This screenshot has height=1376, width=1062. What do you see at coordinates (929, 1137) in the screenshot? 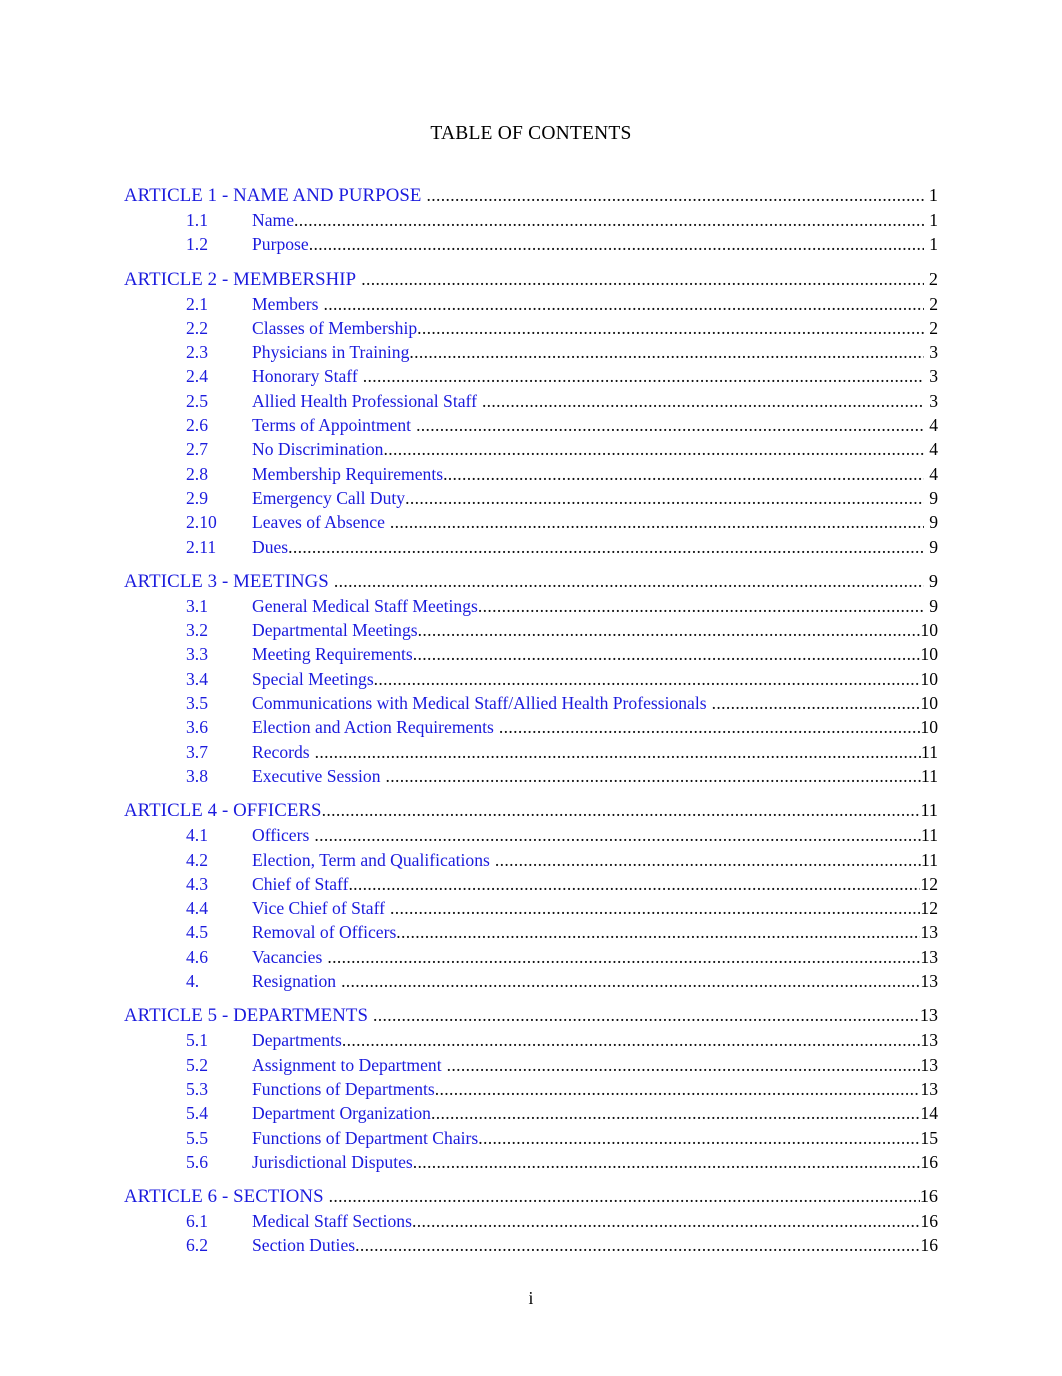
I see `toc-entry-page-number: 15` at bounding box center [929, 1137].